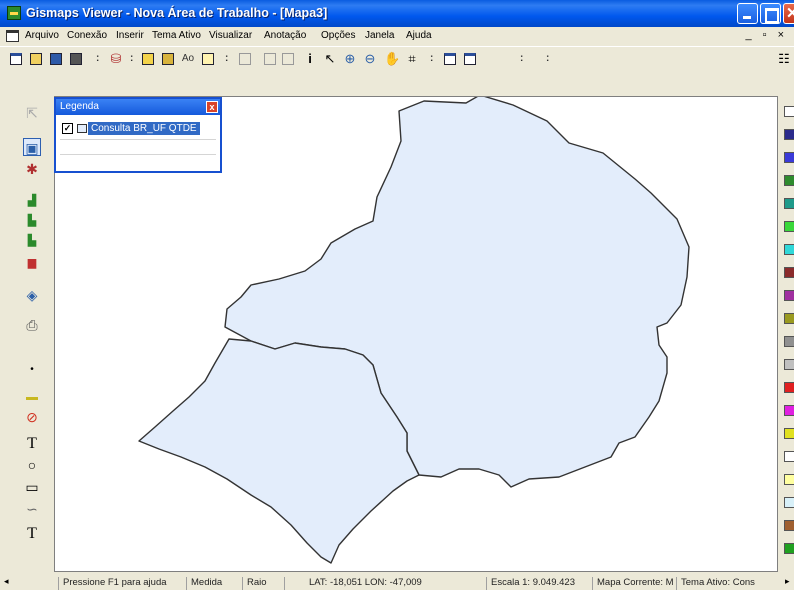  Describe the element at coordinates (176, 35) in the screenshot. I see `menu-tema-ativo: Tema Ativo` at that location.